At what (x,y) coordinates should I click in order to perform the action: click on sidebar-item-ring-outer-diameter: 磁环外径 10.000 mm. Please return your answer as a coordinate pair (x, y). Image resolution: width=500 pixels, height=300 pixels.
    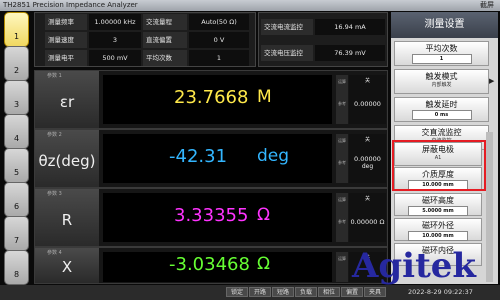
    Looking at the image, I should click on (438, 229).